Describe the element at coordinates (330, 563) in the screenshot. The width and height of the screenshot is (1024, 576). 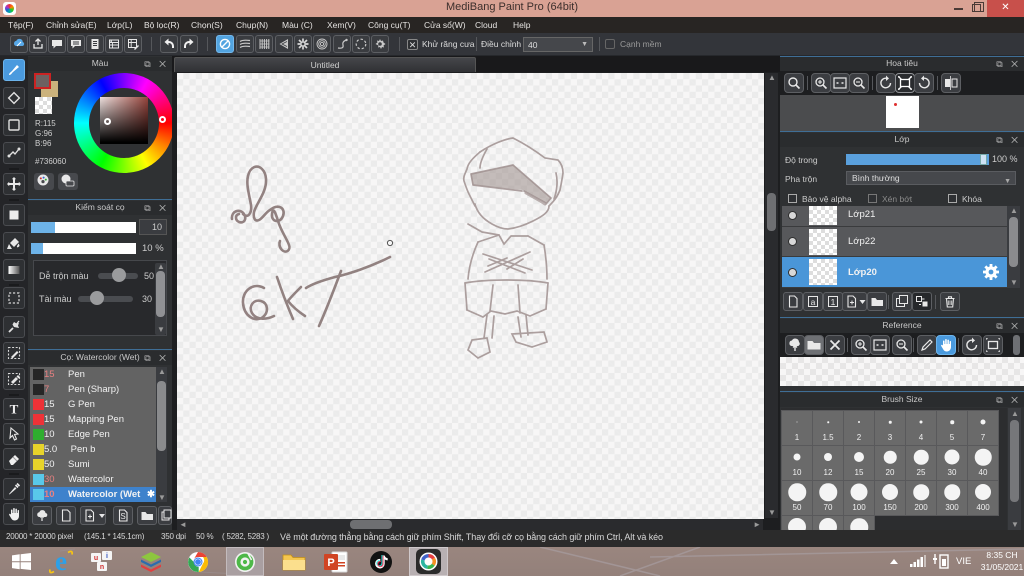
I see `svg-text: P` at that location.